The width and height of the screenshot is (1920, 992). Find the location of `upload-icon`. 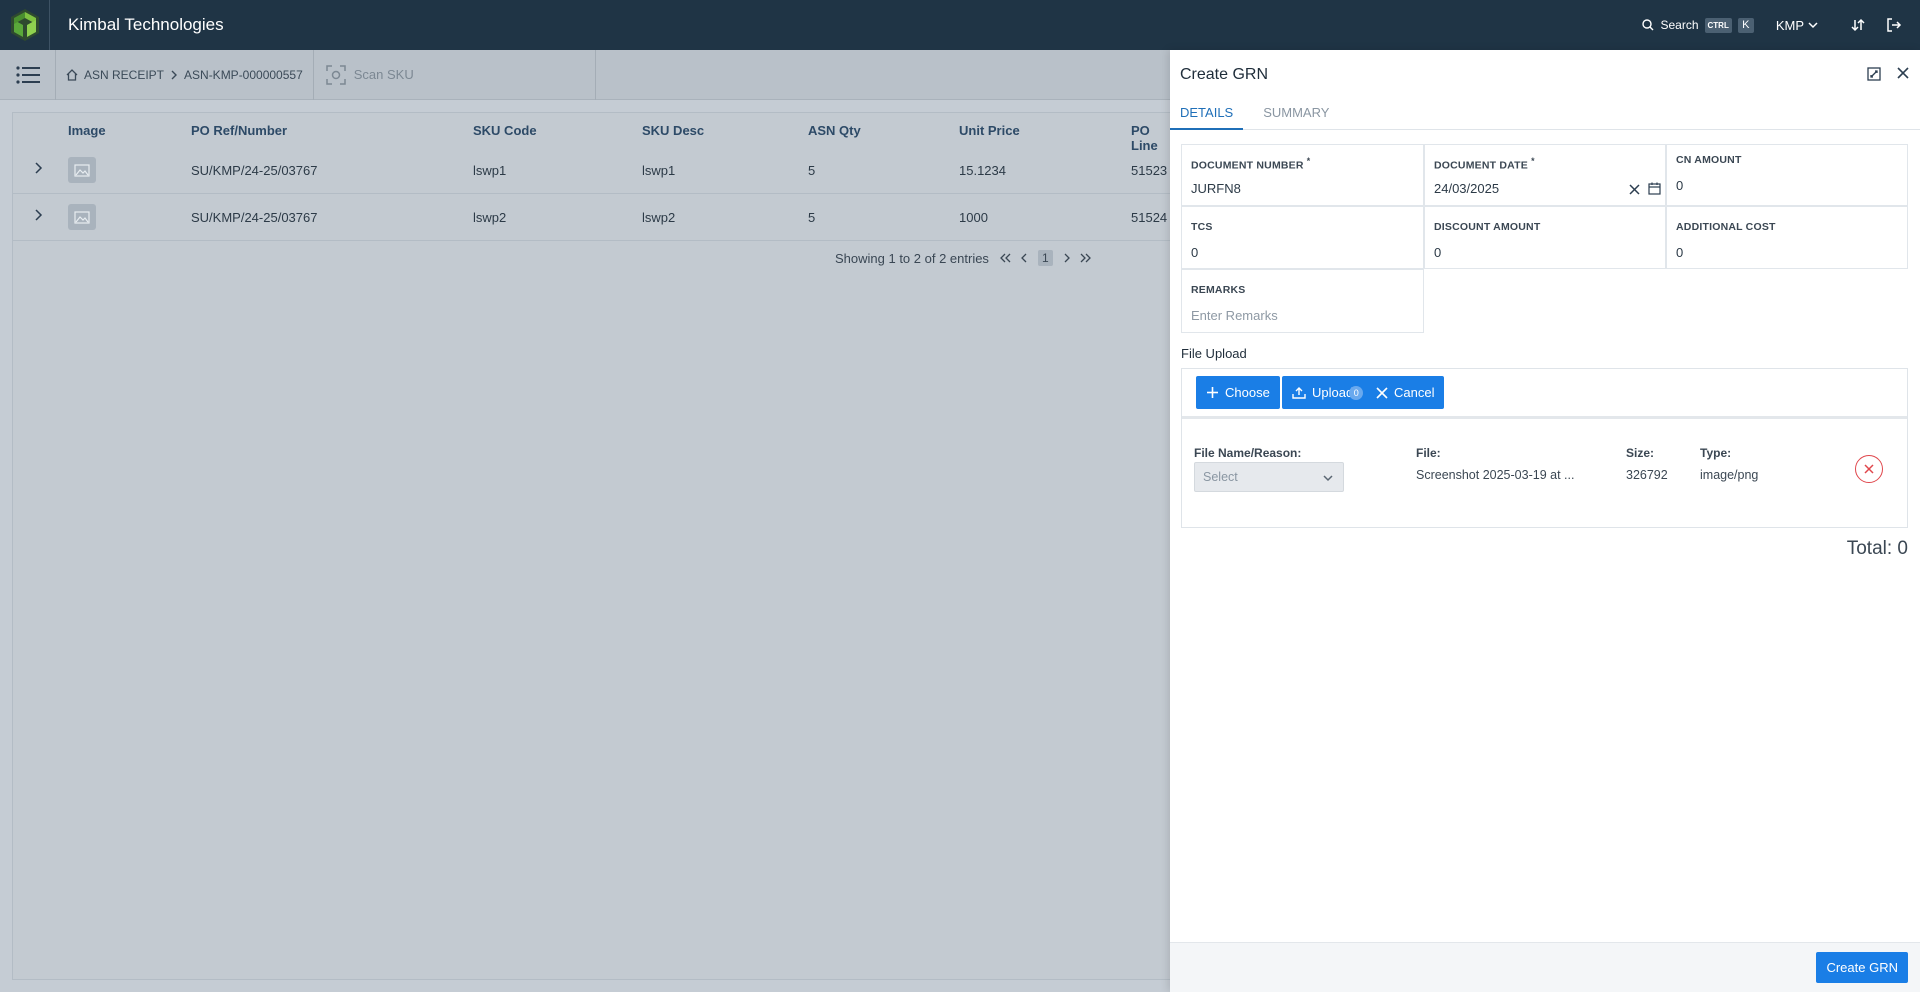

upload-icon is located at coordinates (1299, 393).